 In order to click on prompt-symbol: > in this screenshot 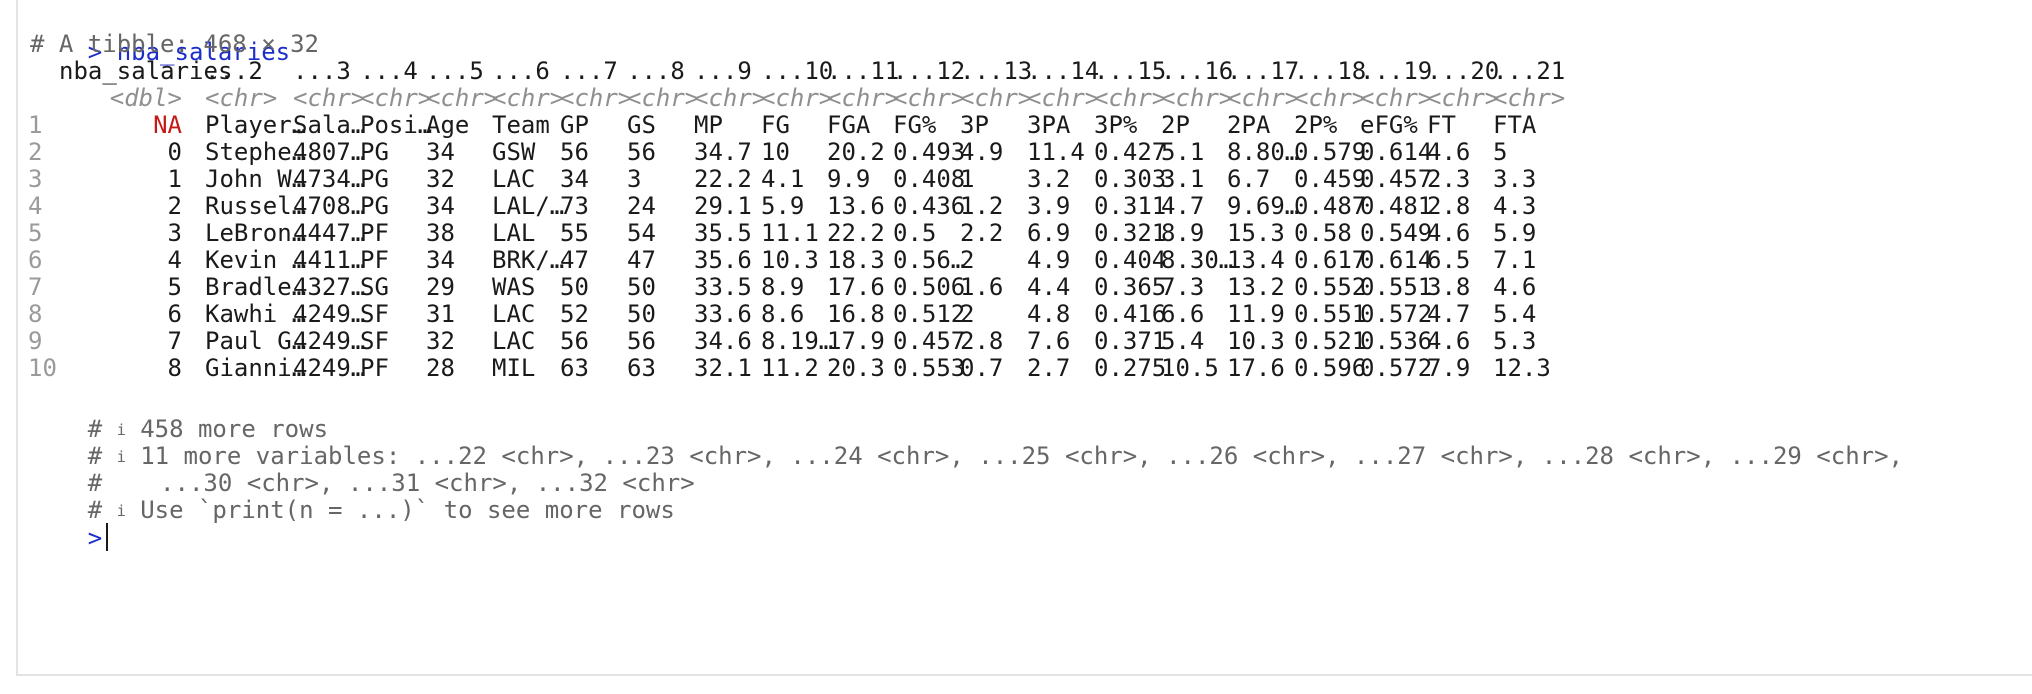, I will do `click(95, 538)`.